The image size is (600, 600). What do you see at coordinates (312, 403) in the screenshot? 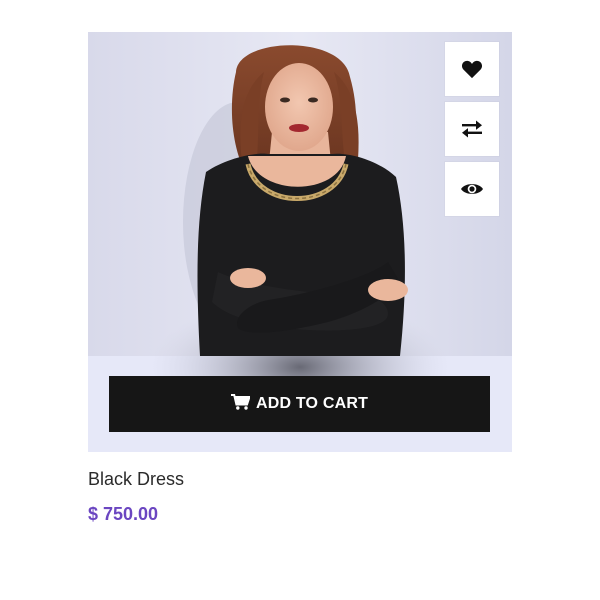
I see `add-to-cart-label: ADD TO CART` at bounding box center [312, 403].